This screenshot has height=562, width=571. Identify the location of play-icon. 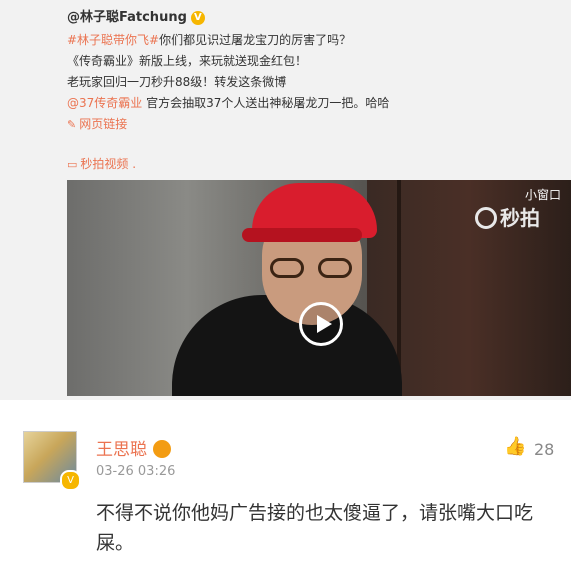
(321, 324).